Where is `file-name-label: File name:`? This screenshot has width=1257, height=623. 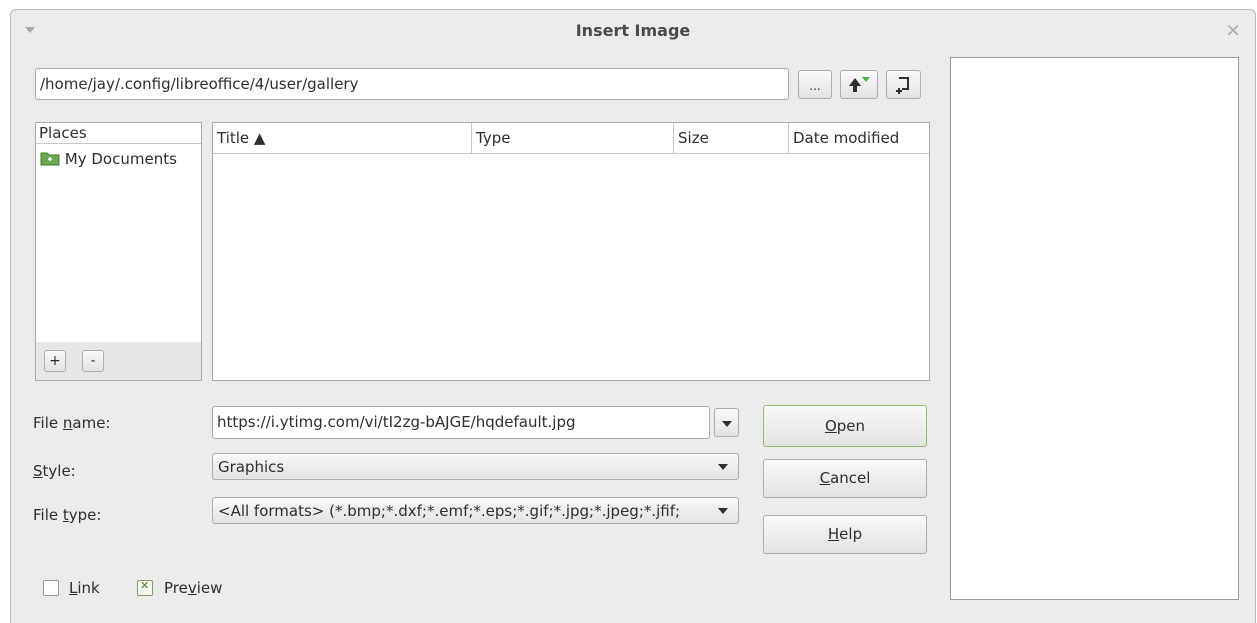
file-name-label: File name: is located at coordinates (71, 423).